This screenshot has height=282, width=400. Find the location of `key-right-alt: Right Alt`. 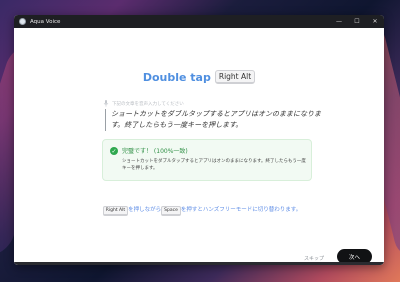

key-right-alt: Right Alt is located at coordinates (115, 211).